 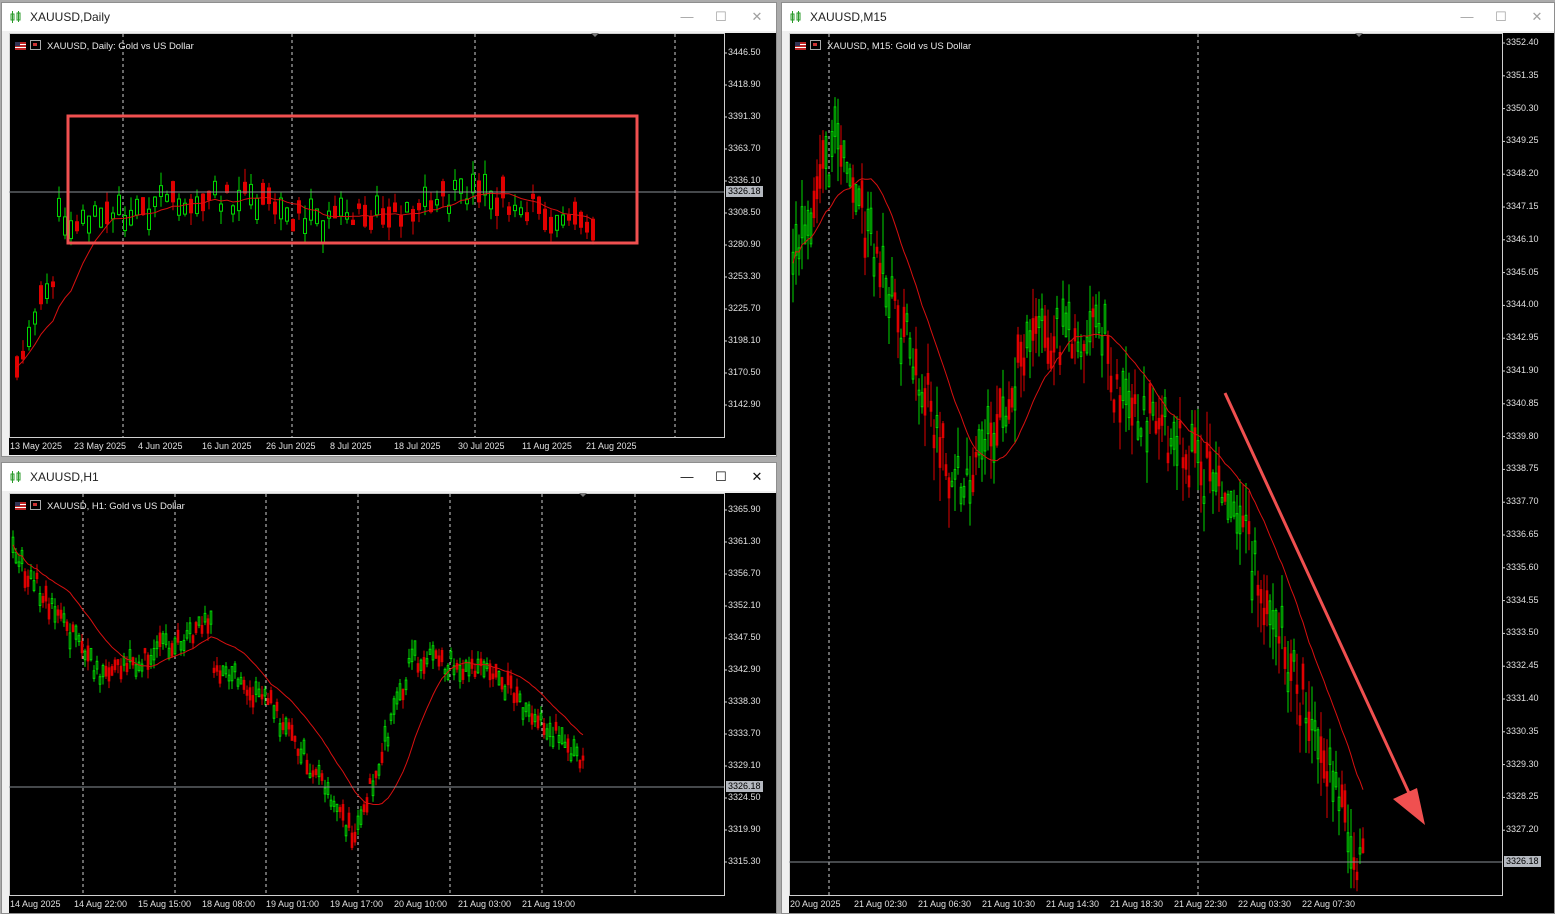 I want to click on time-axis-label: 15 Aug 15:00, so click(x=165, y=904).